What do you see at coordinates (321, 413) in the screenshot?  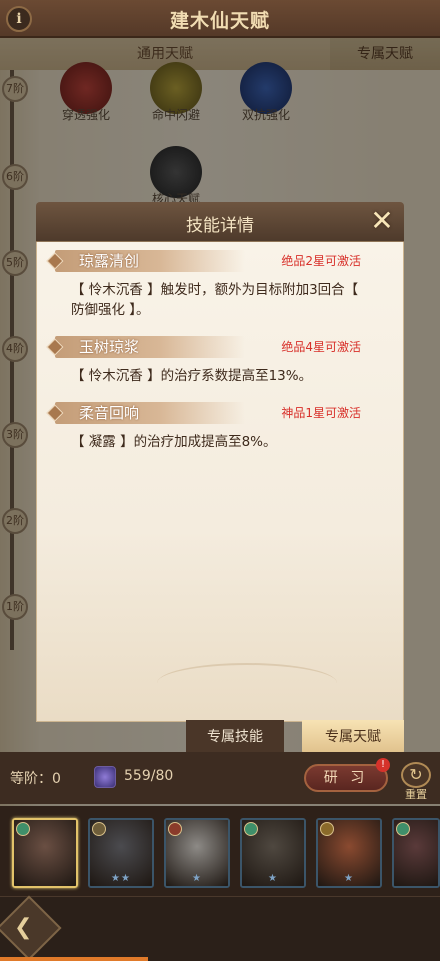 I see `activation-condition: 神品1星可激活` at bounding box center [321, 413].